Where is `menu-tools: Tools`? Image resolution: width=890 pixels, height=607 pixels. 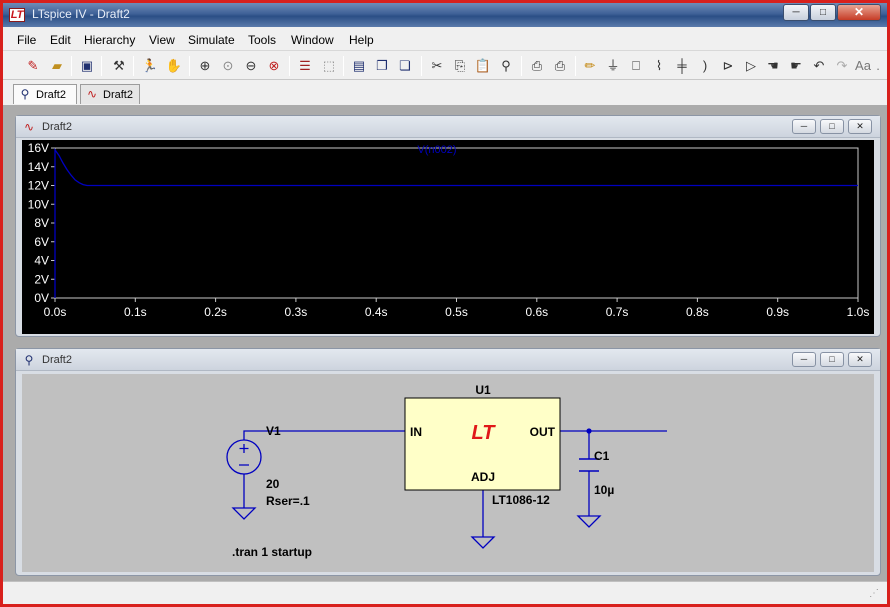
menu-tools: Tools is located at coordinates (262, 40).